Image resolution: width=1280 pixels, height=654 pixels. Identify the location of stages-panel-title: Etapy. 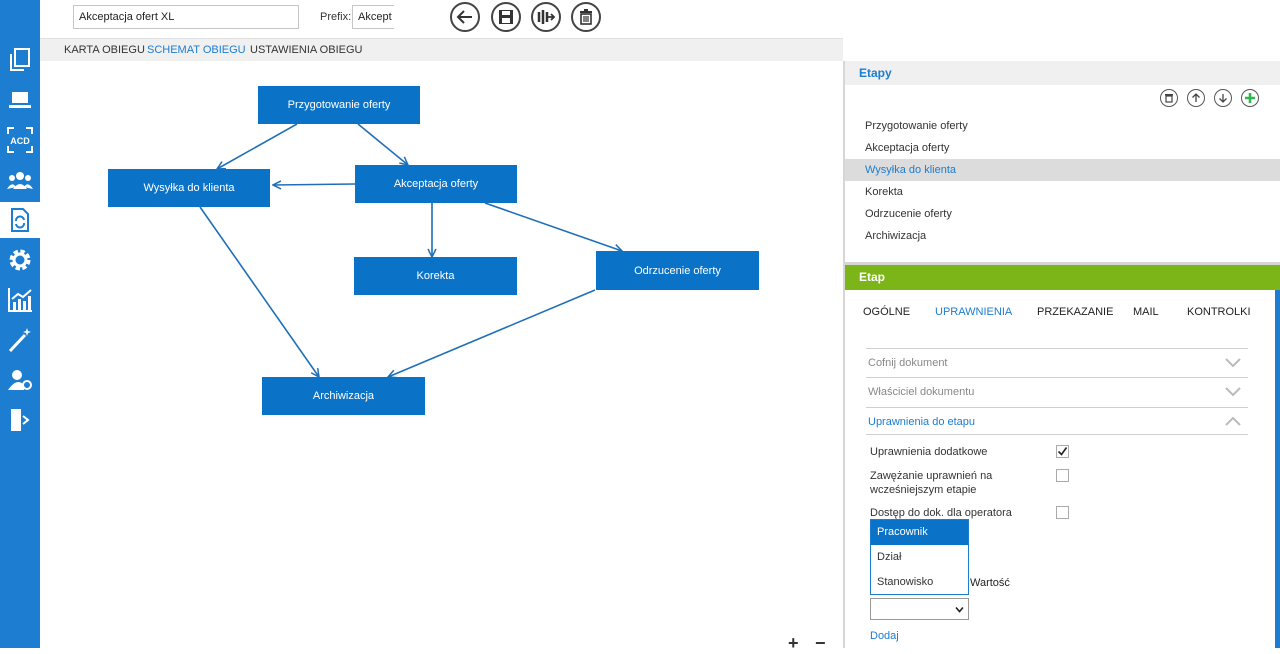
(1062, 73).